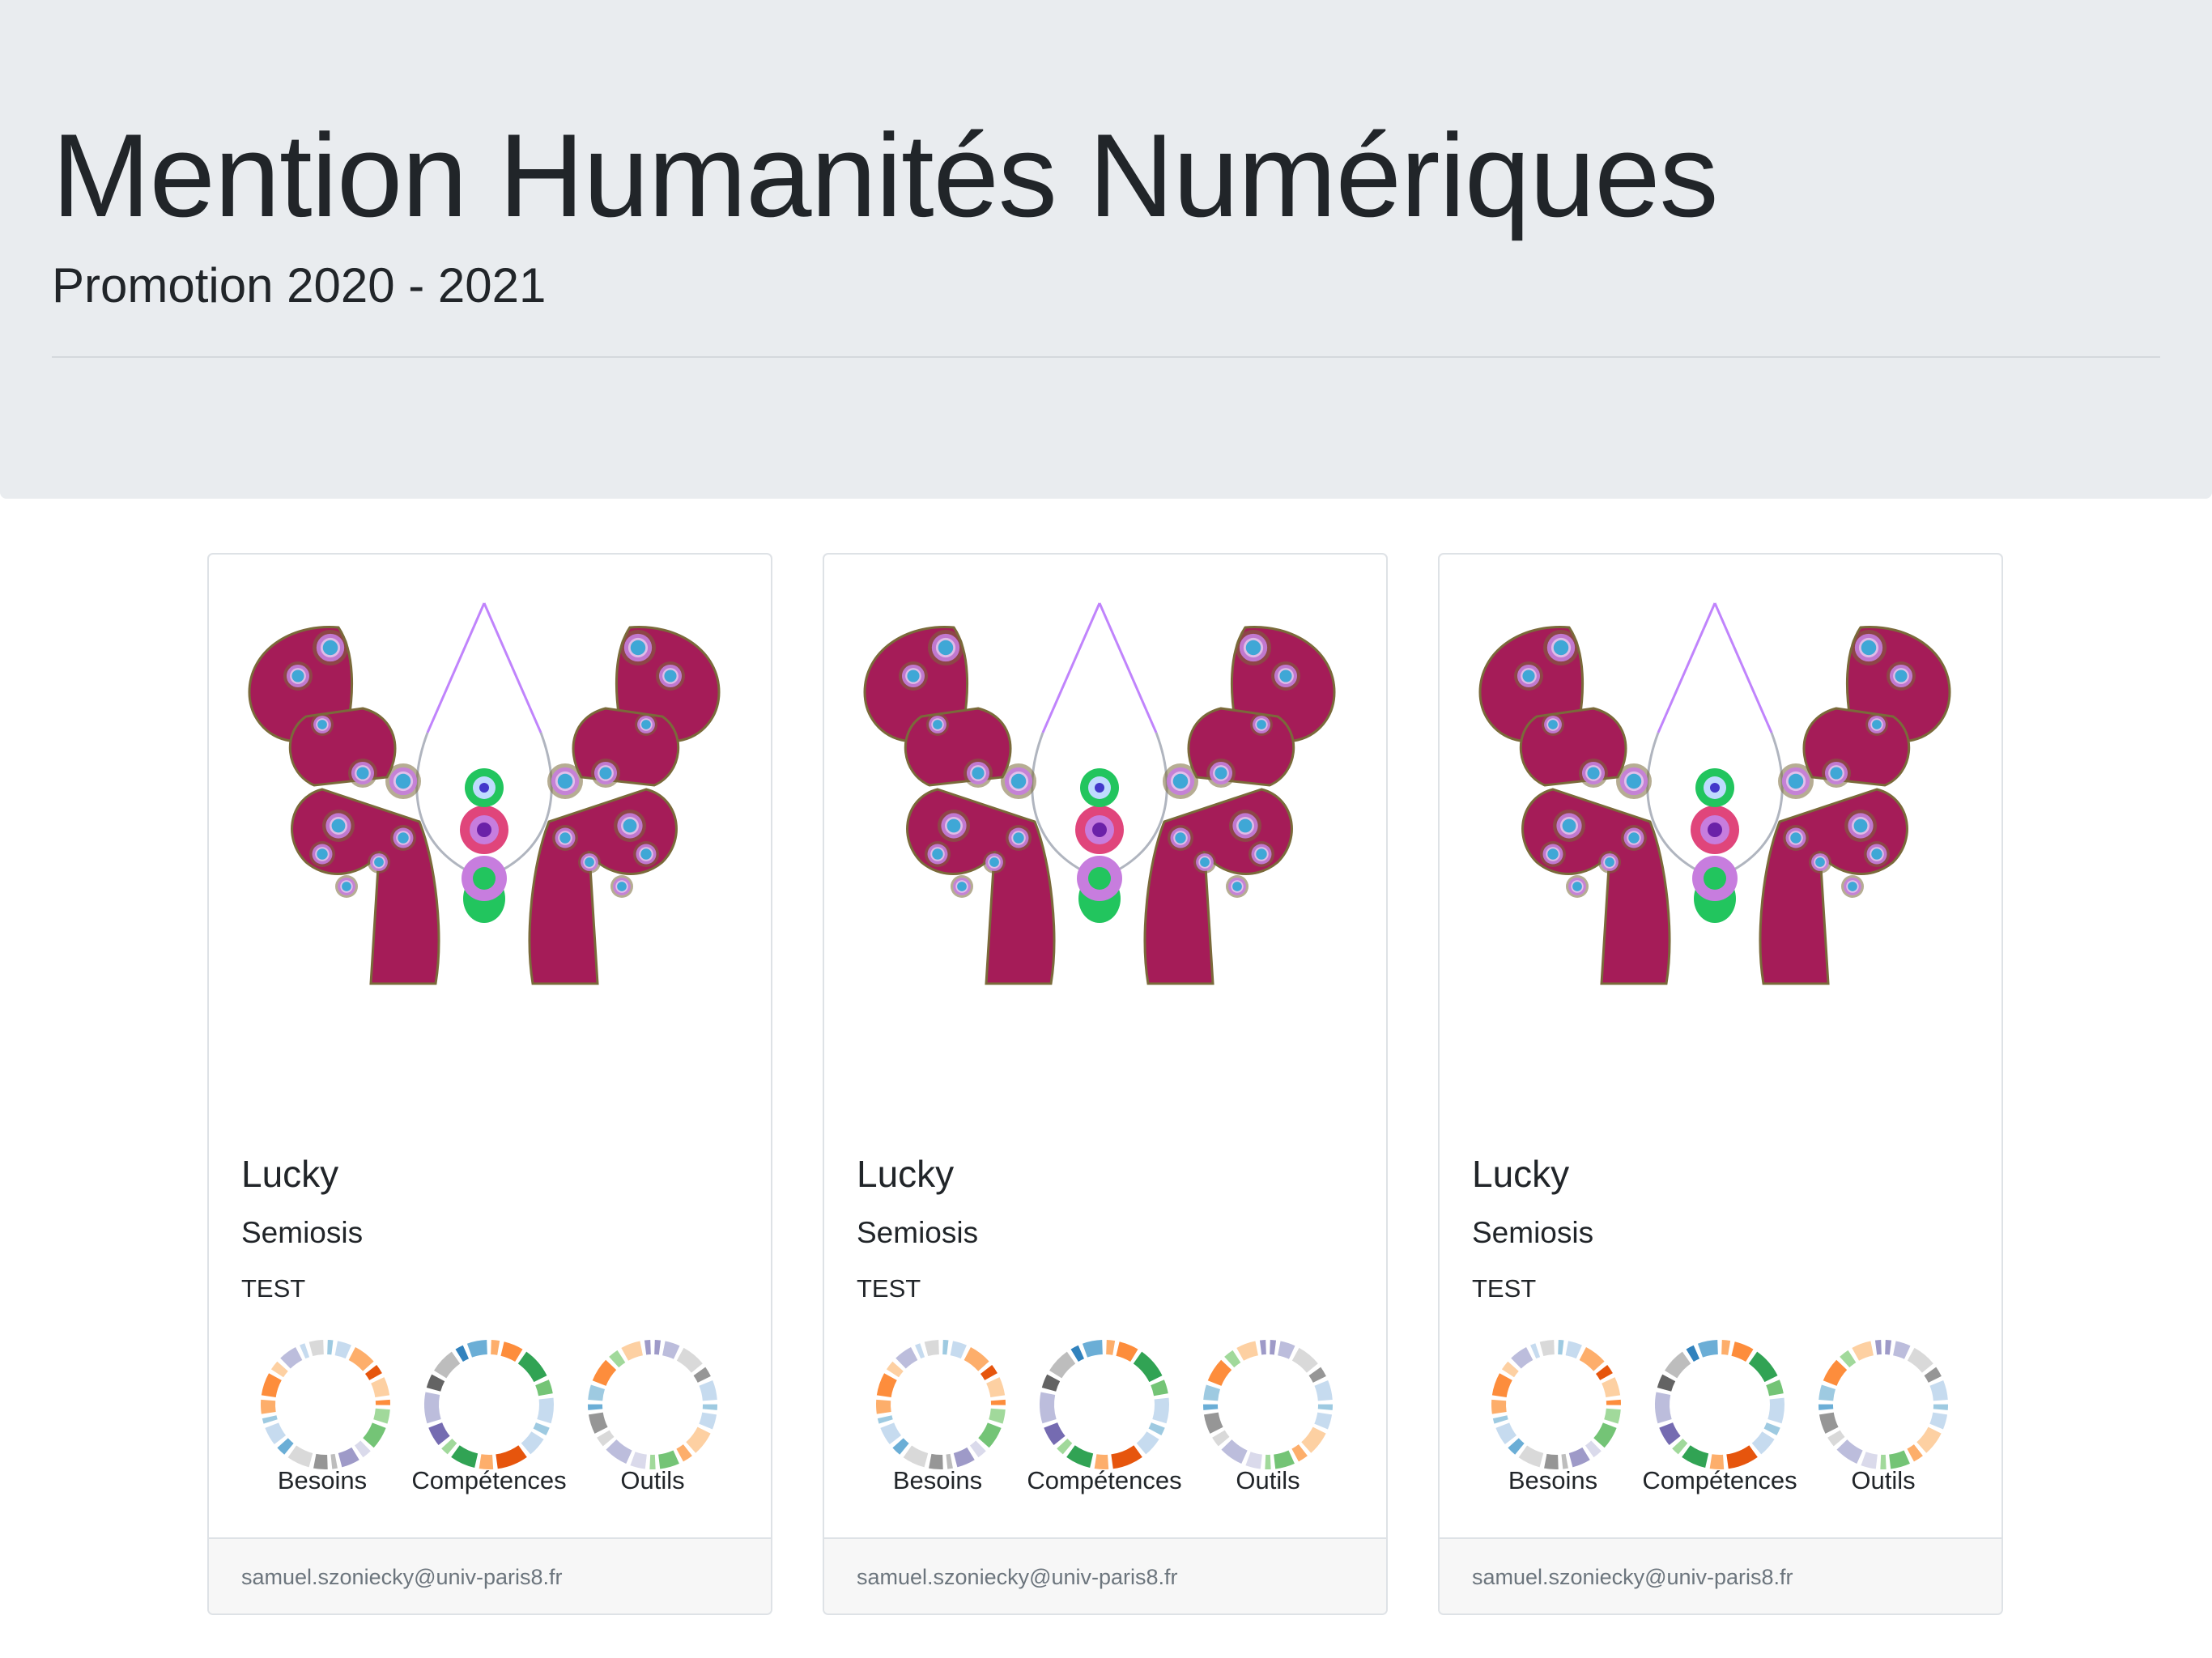 The width and height of the screenshot is (2212, 1658). I want to click on outils-donut, so click(1268, 1404).